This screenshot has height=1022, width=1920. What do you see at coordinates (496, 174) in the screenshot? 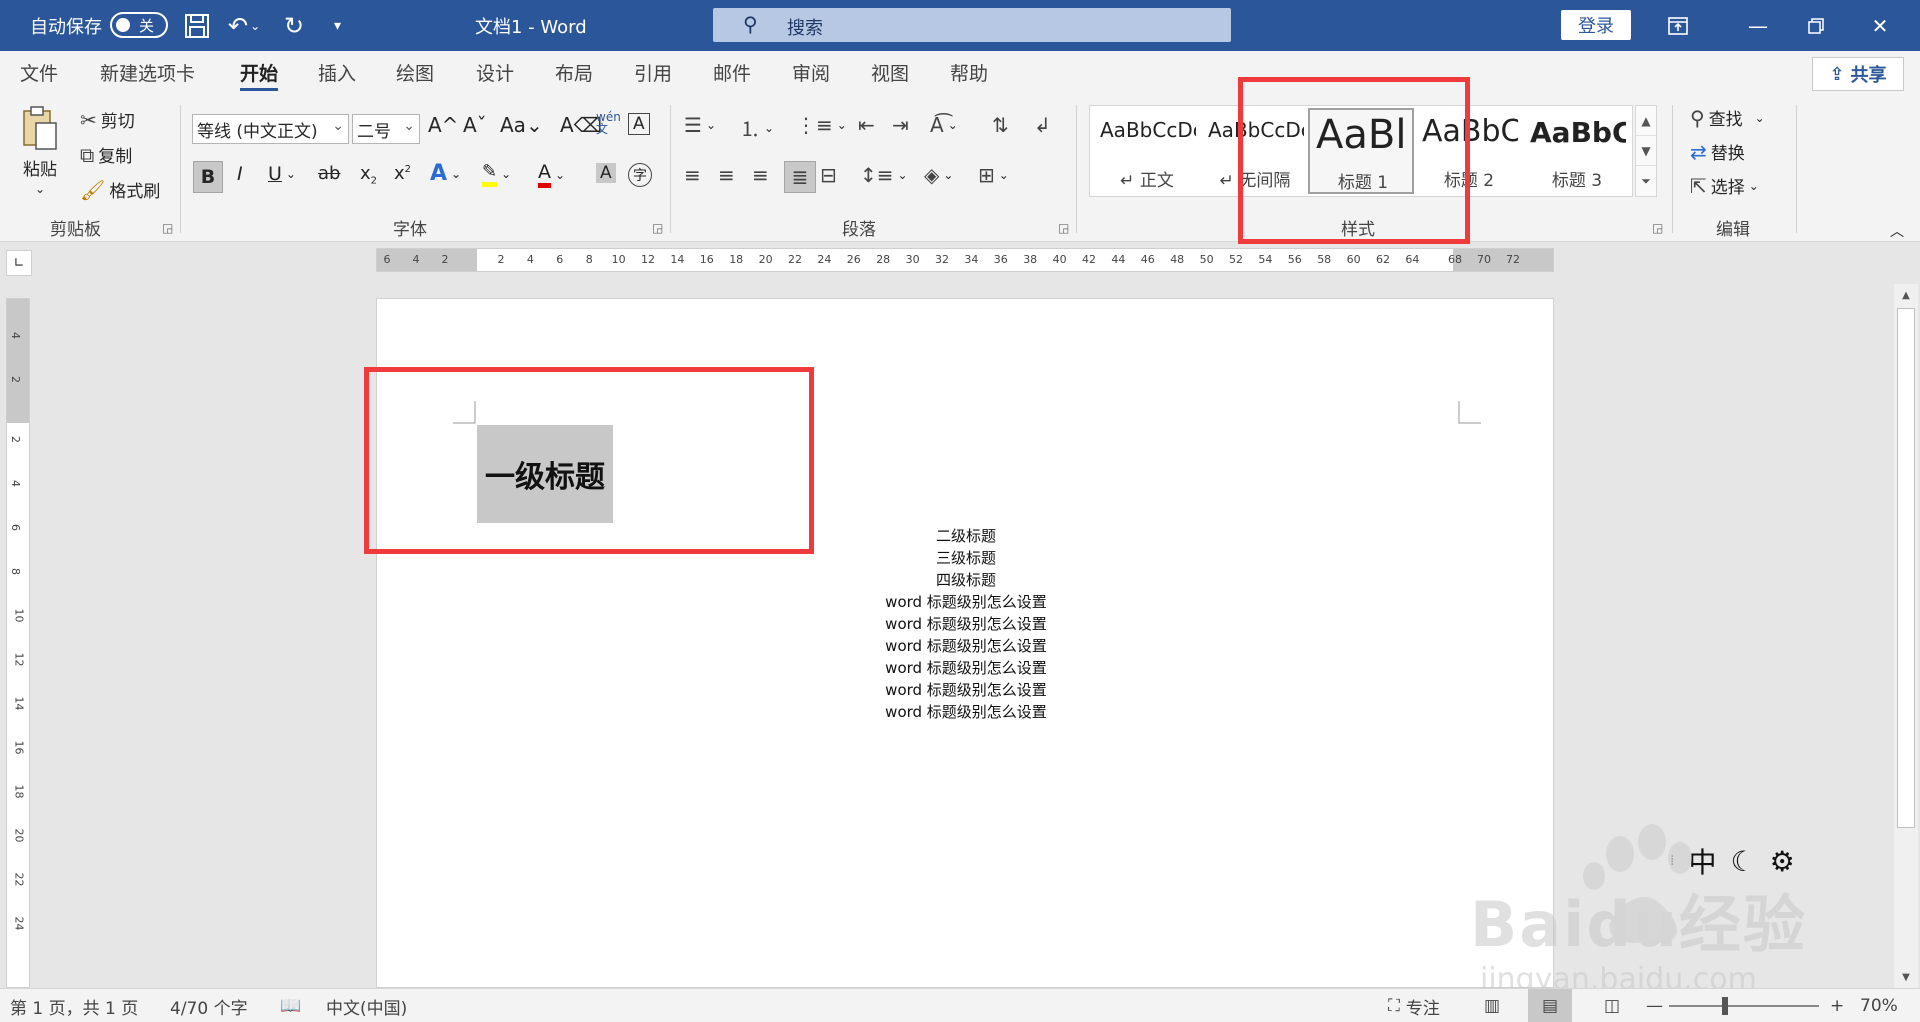
I see `highlight-button: ✎ ⌄` at bounding box center [496, 174].